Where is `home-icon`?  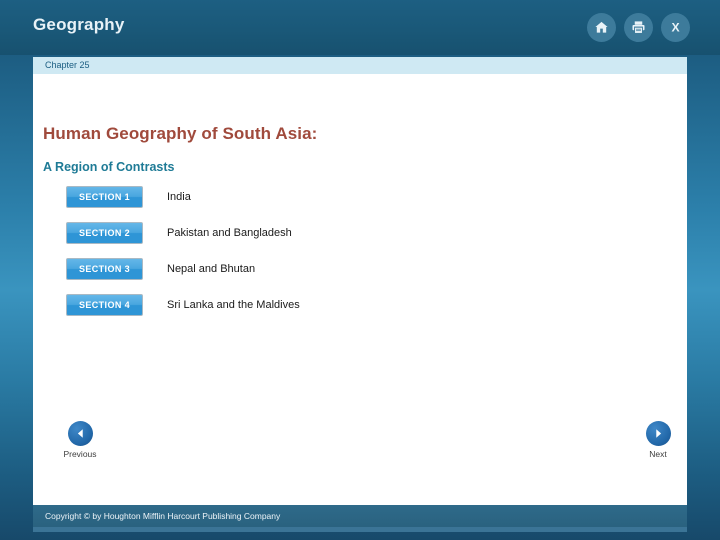 home-icon is located at coordinates (601, 27).